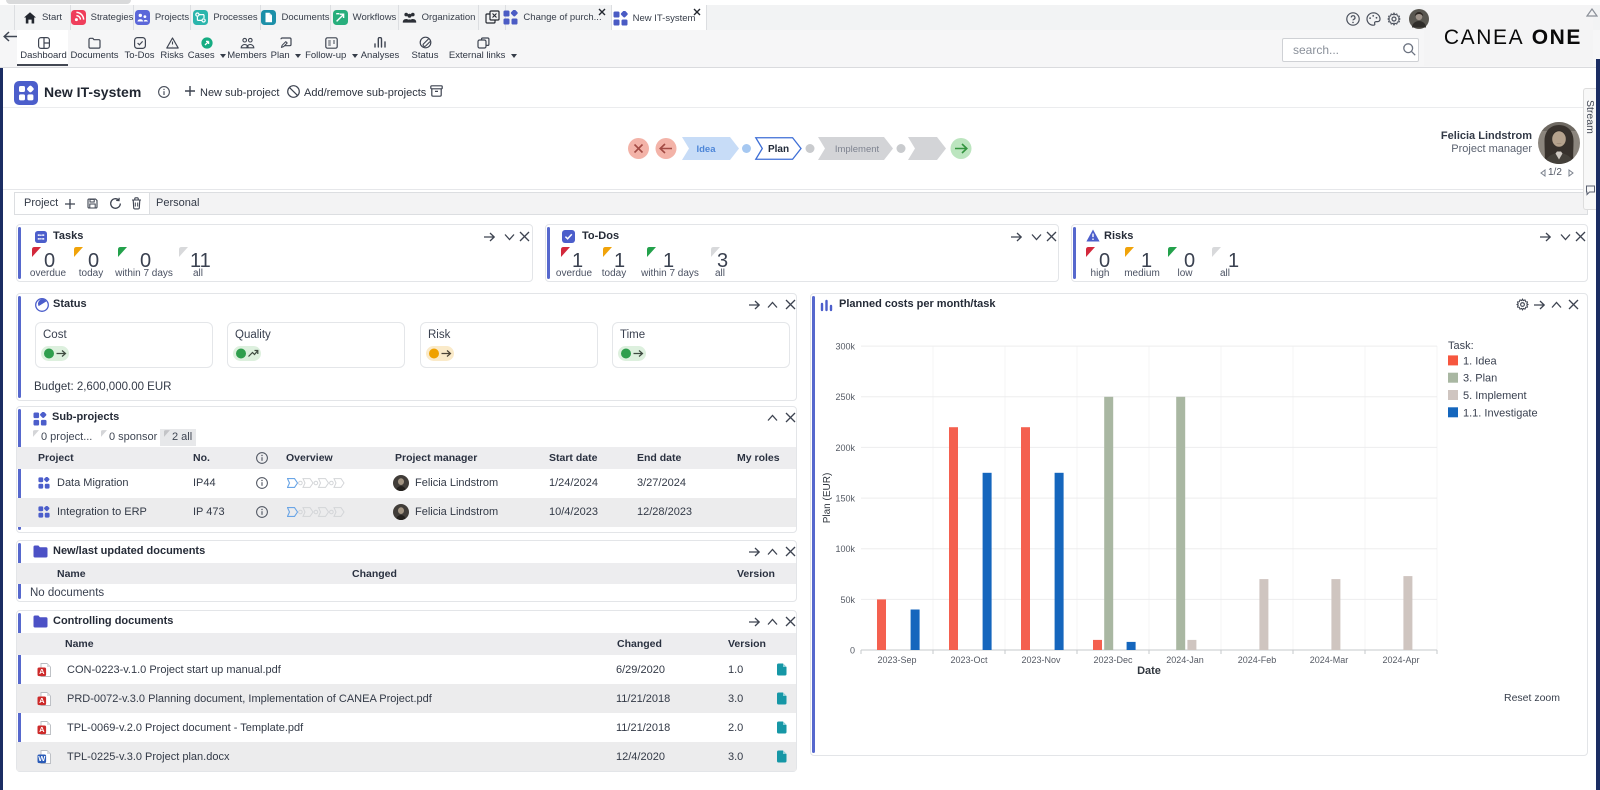  I want to click on svg-text: 1. Idea, so click(1480, 361).